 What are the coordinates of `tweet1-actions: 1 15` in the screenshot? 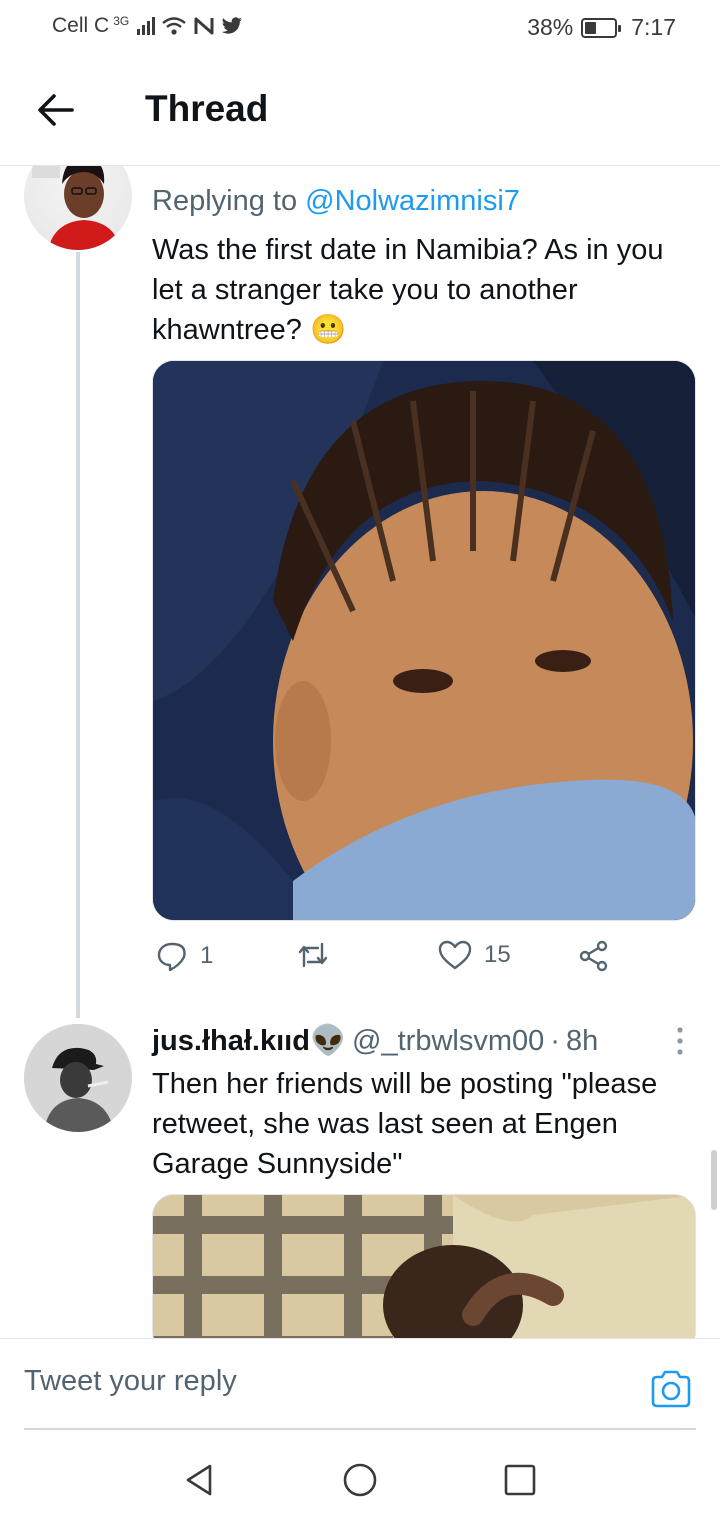 It's located at (424, 962).